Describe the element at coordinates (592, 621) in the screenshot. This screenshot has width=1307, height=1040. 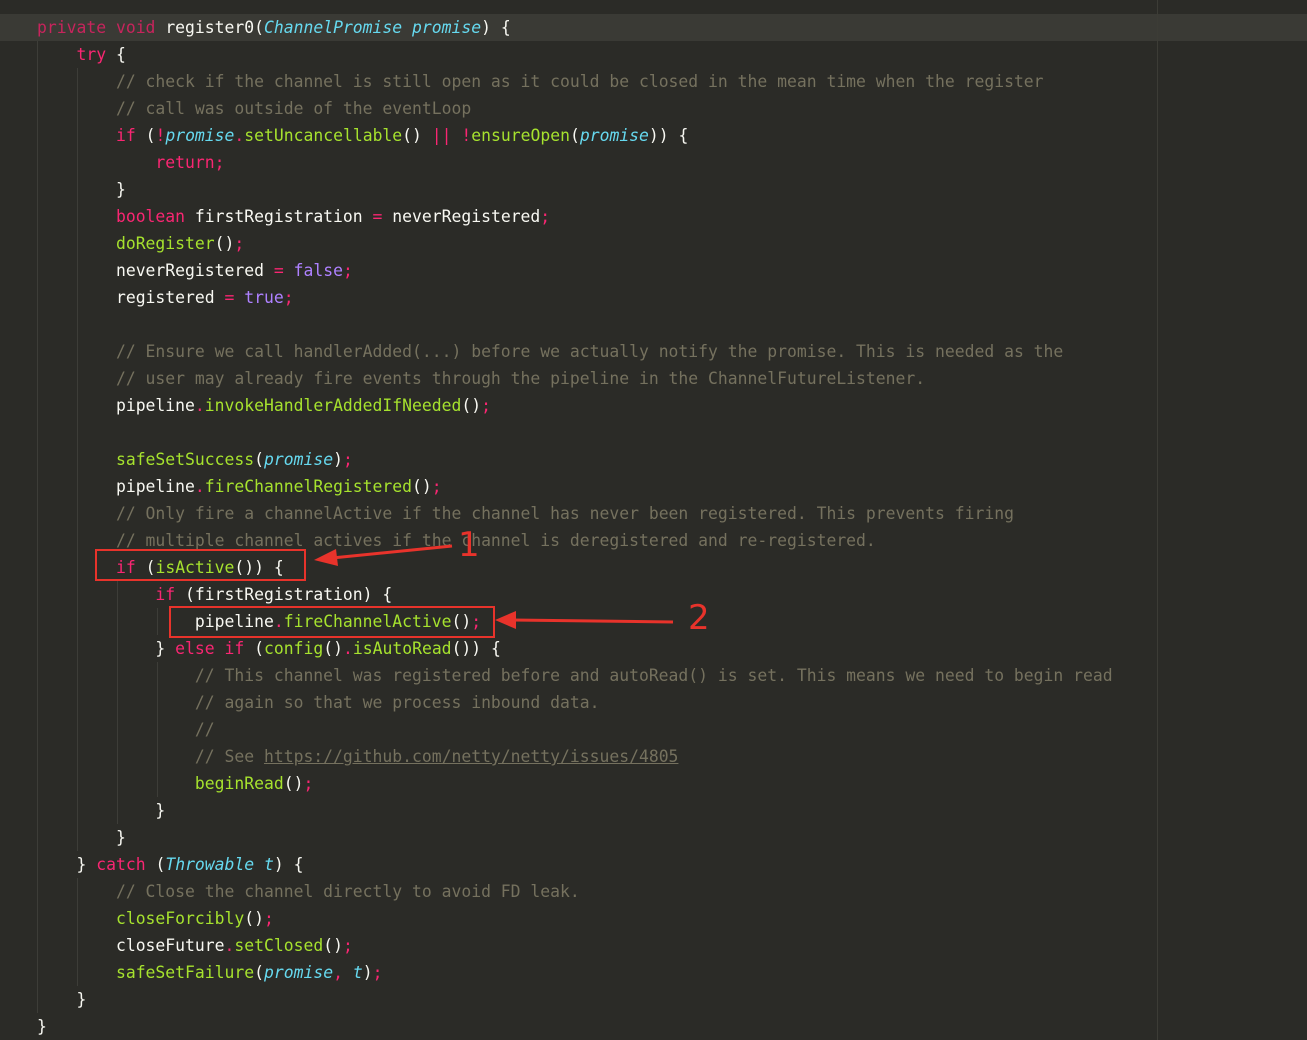
I see `arrow-2-shaft` at that location.